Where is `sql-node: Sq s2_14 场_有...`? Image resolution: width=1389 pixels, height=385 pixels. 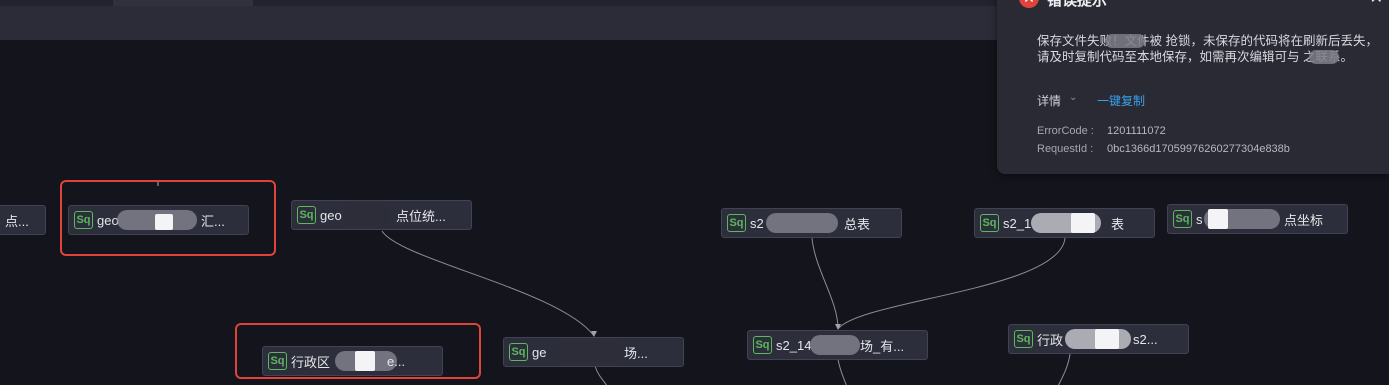 sql-node: Sq s2_14 场_有... is located at coordinates (837, 345).